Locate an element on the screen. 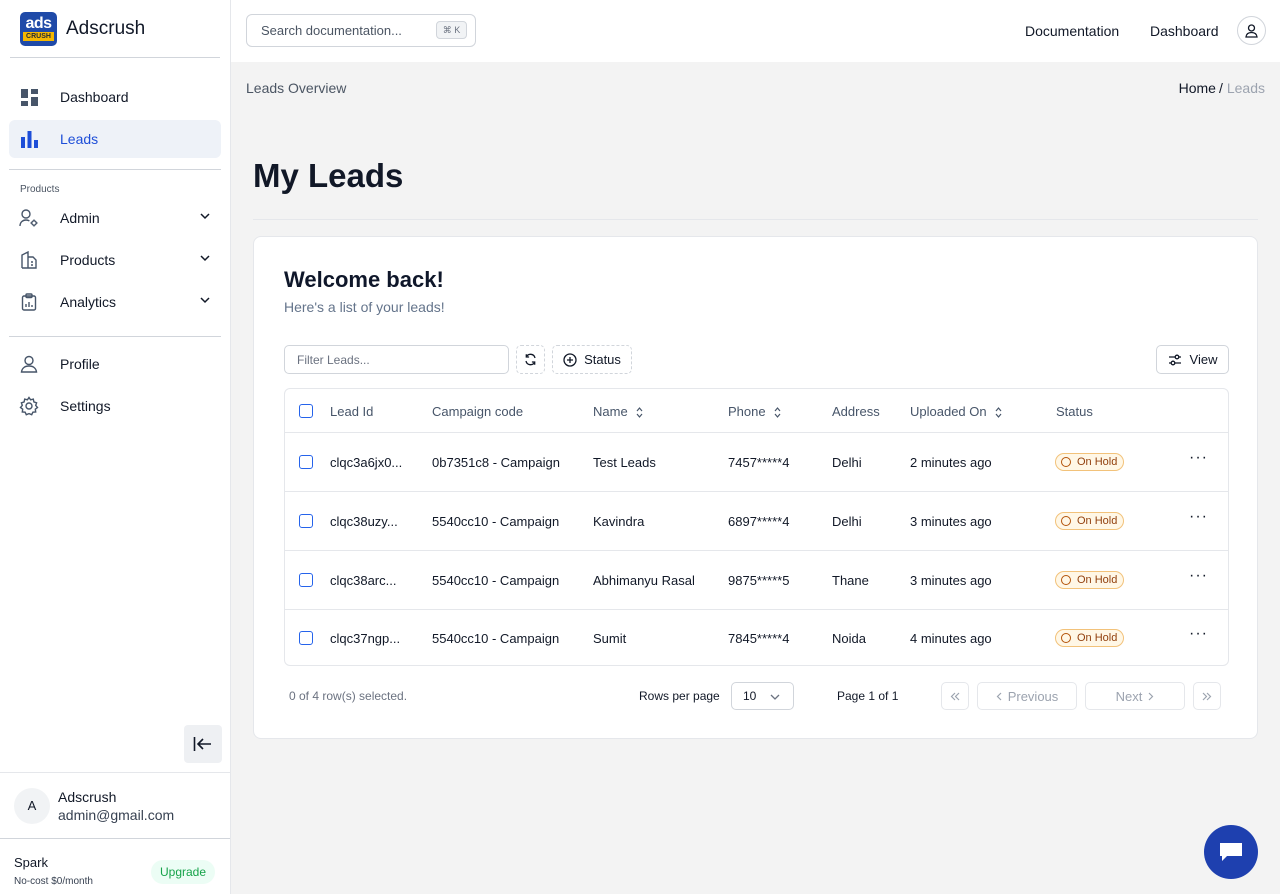 Image resolution: width=1280 pixels, height=894 pixels. sidebar-item-products: Products is located at coordinates (115, 260).